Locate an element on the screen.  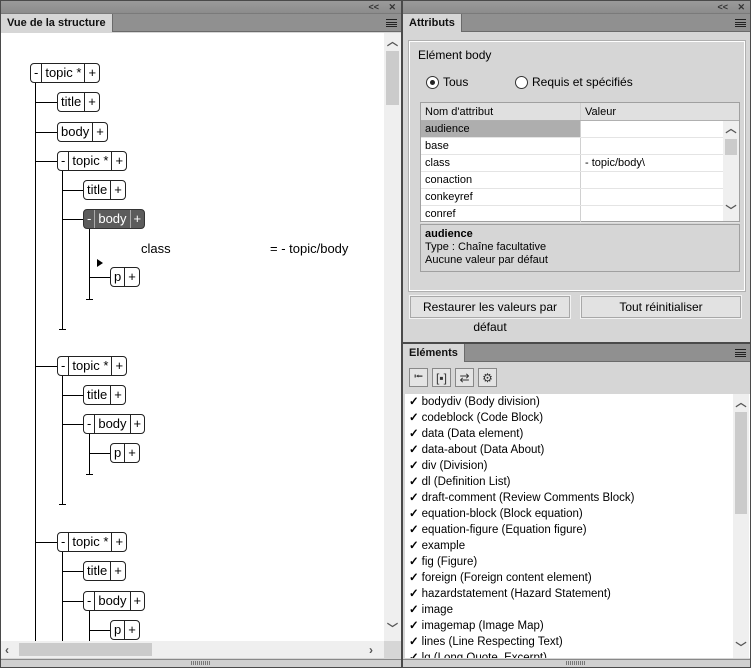
table-row: audience is located at coordinates (580, 129).